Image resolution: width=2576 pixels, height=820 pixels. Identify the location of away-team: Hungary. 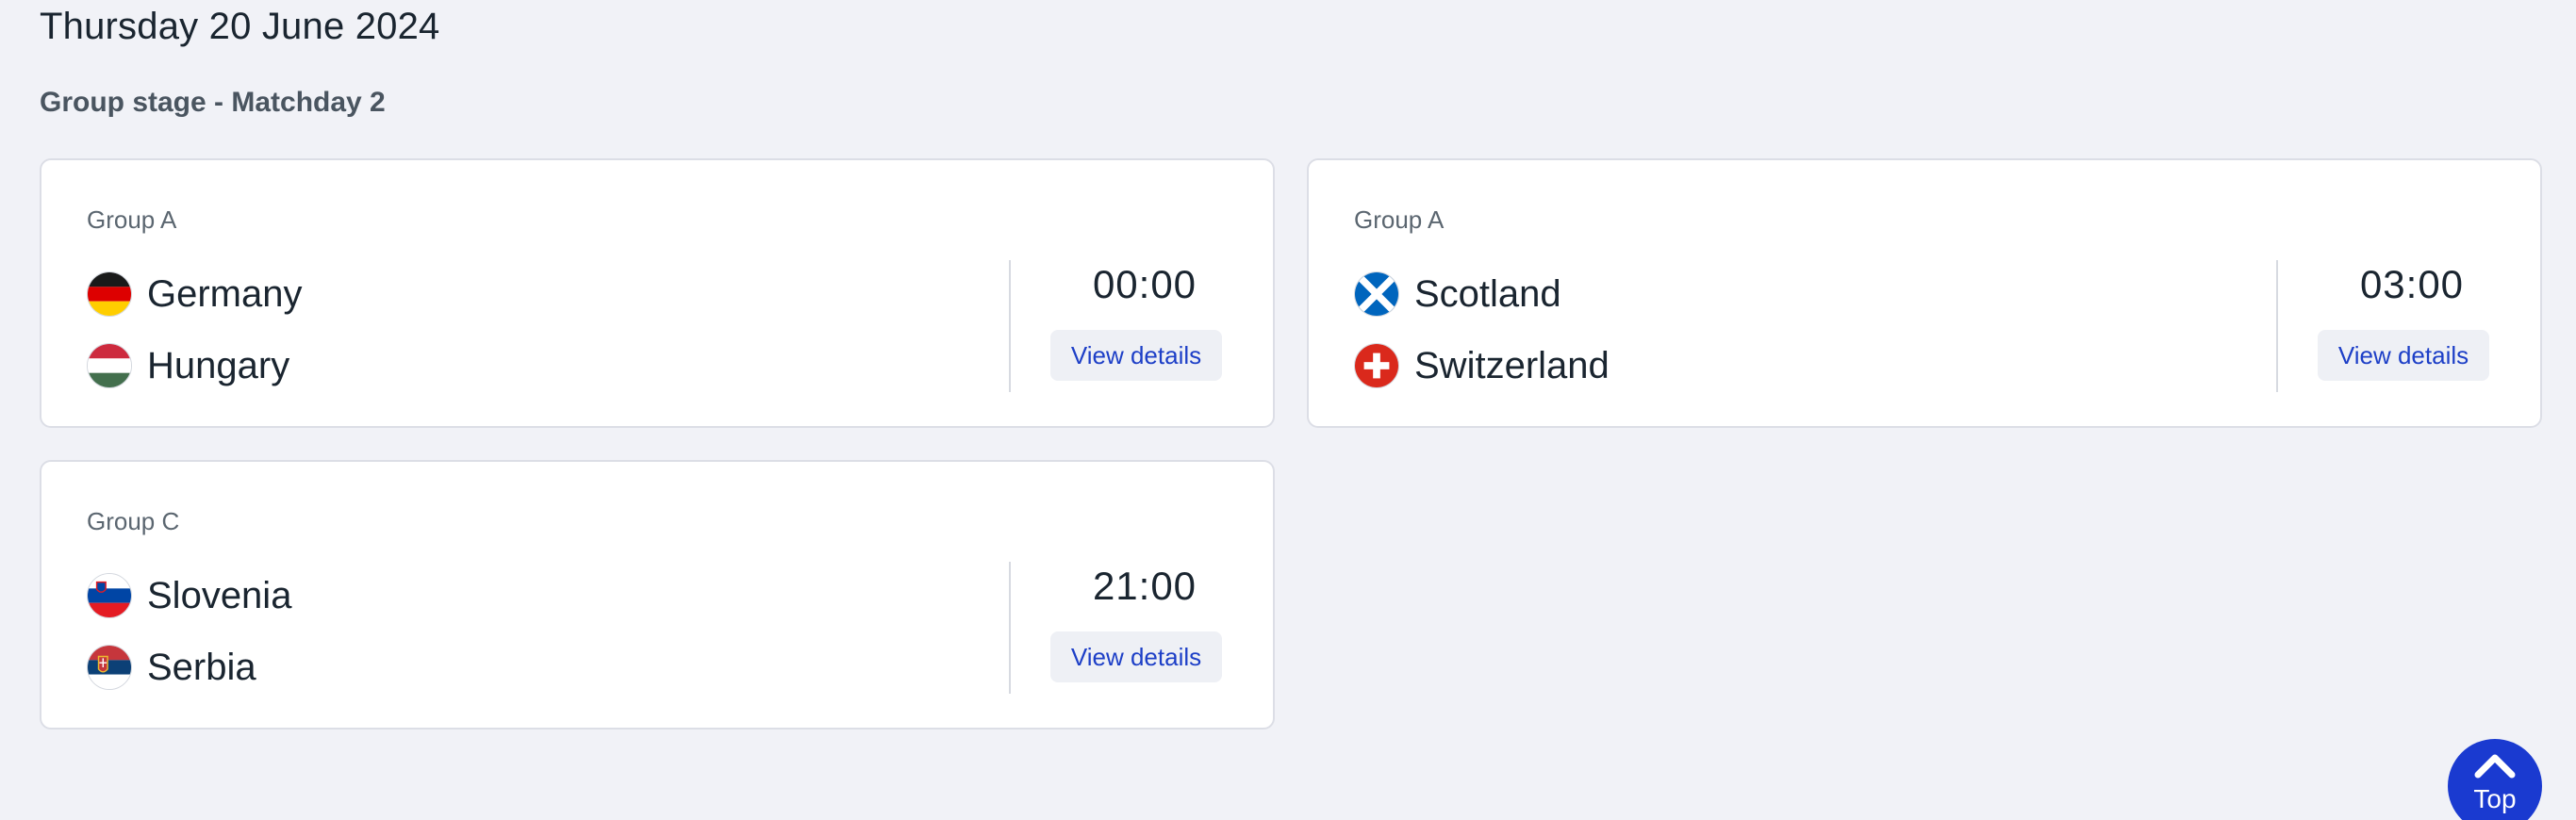
(195, 366).